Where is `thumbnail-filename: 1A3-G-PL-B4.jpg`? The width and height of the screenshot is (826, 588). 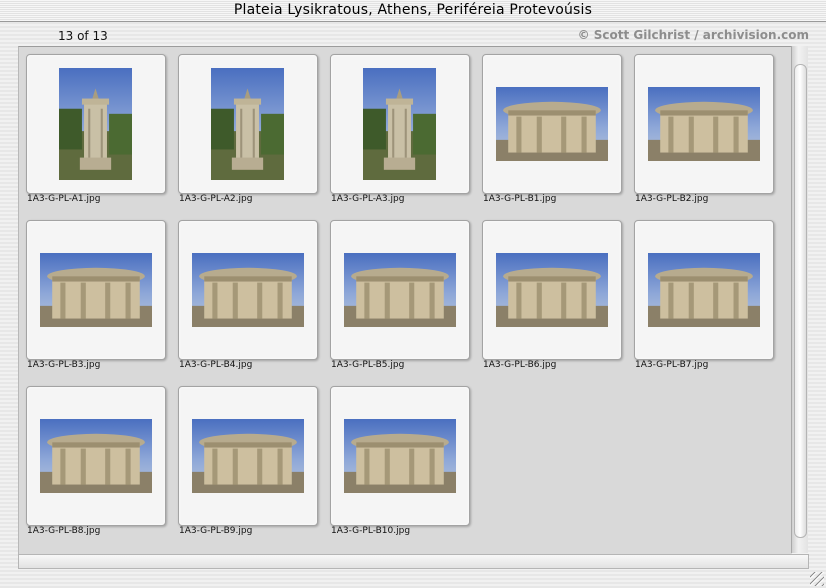
thumbnail-filename: 1A3-G-PL-B4.jpg is located at coordinates (216, 365).